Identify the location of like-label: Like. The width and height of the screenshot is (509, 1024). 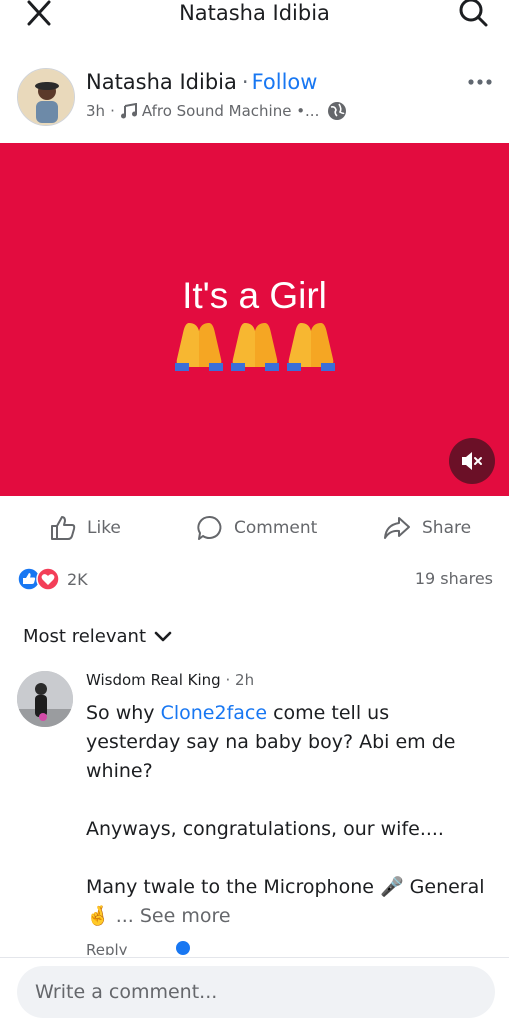
(104, 528).